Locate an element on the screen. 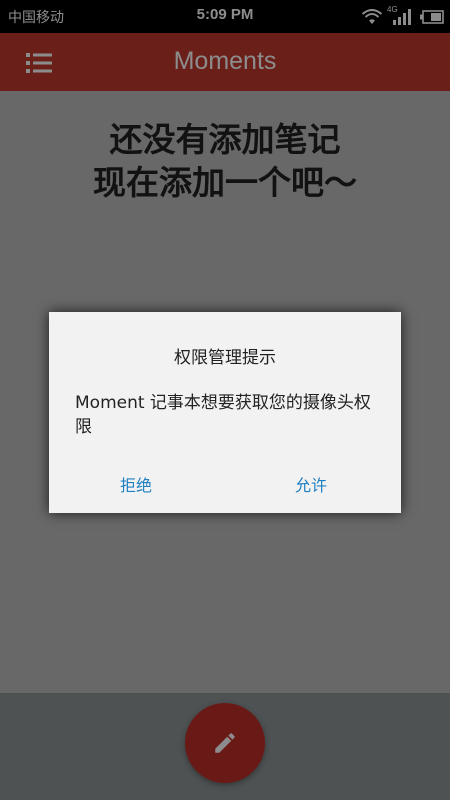  deny-button: 拒绝 is located at coordinates (136, 484).